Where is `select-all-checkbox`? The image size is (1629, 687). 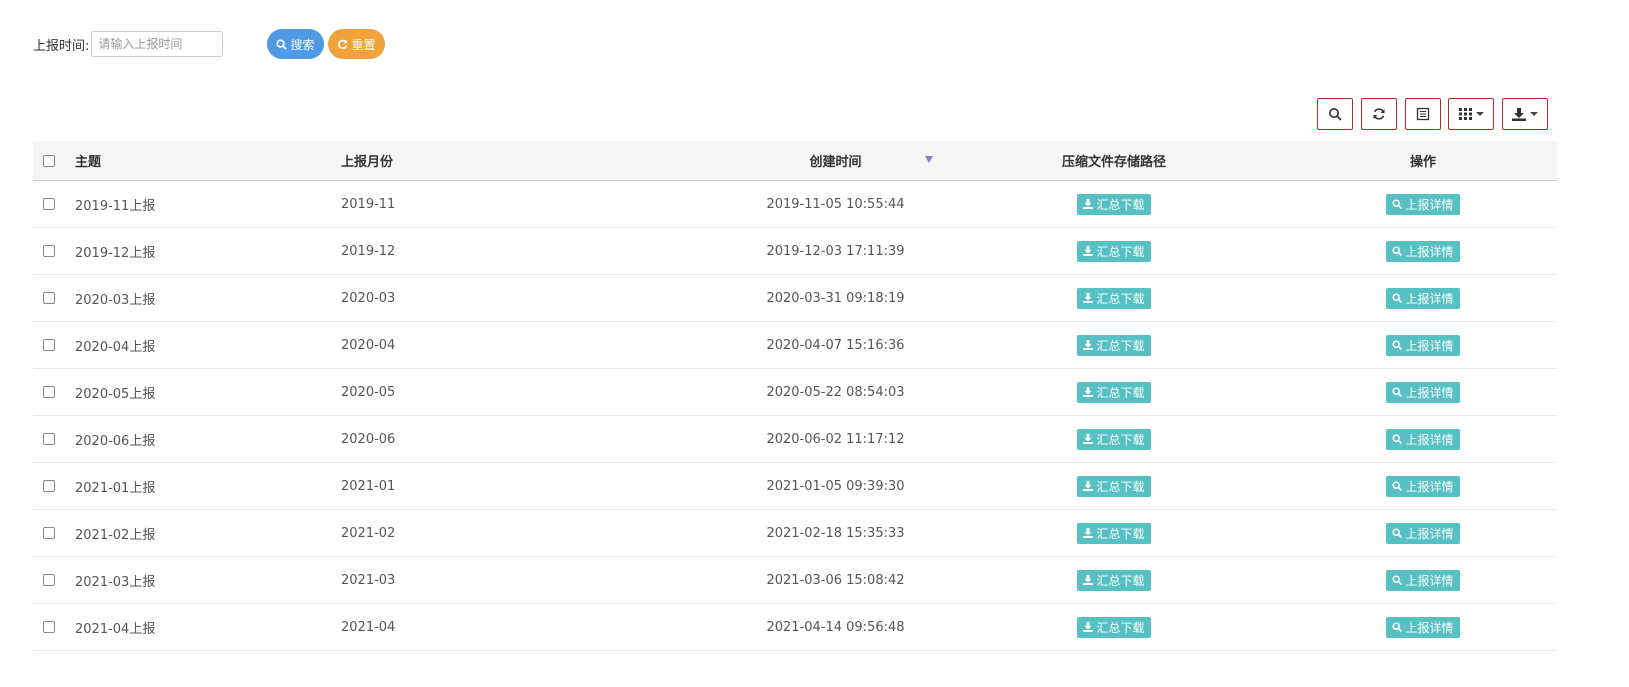
select-all-checkbox is located at coordinates (49, 160).